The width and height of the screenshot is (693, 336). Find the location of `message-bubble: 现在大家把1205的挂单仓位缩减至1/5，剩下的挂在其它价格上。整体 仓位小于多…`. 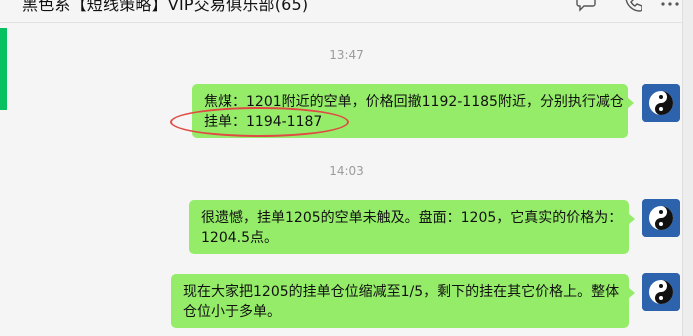

message-bubble: 现在大家把1205的挂单仓位缩减至1/5，剩下的挂在其它价格上。整体 仓位小于多… is located at coordinates (403, 301).